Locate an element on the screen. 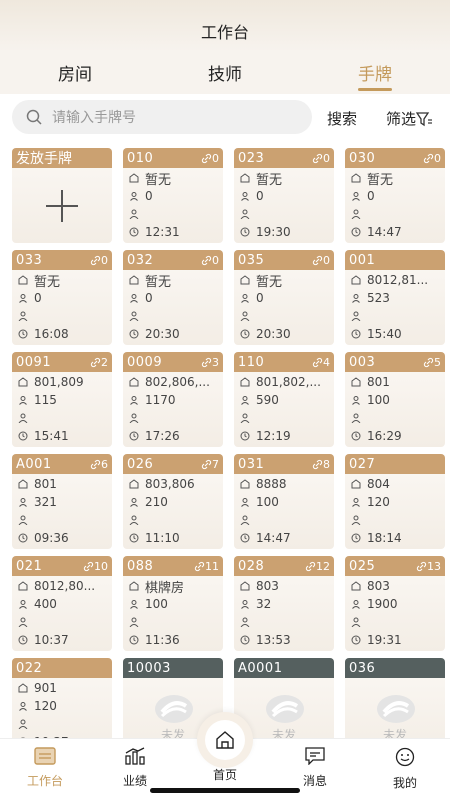 The width and height of the screenshot is (450, 800). idle-card-header: A0001 is located at coordinates (284, 668).